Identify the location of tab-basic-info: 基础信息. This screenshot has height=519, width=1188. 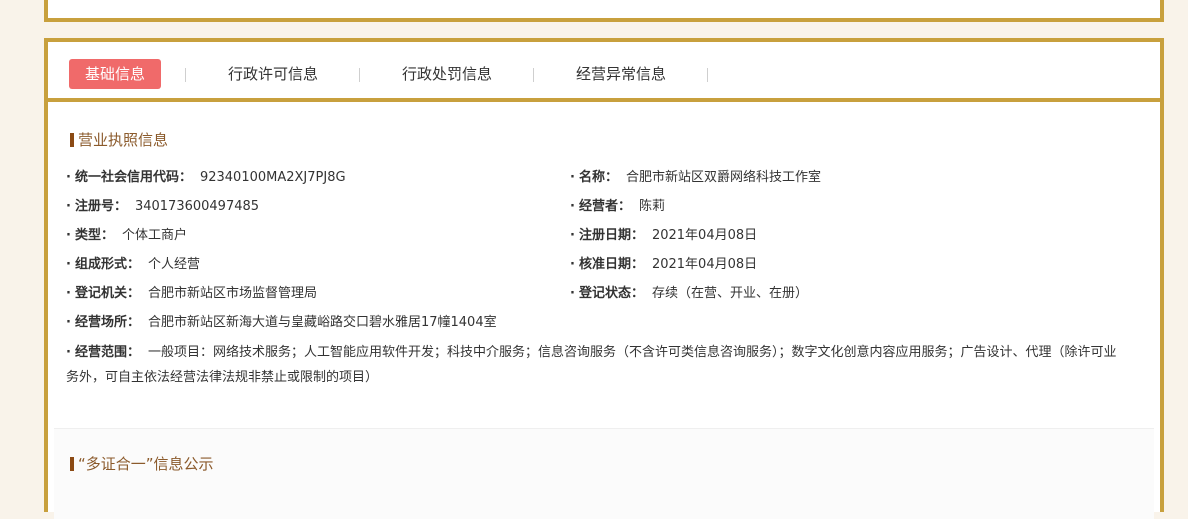
(115, 74).